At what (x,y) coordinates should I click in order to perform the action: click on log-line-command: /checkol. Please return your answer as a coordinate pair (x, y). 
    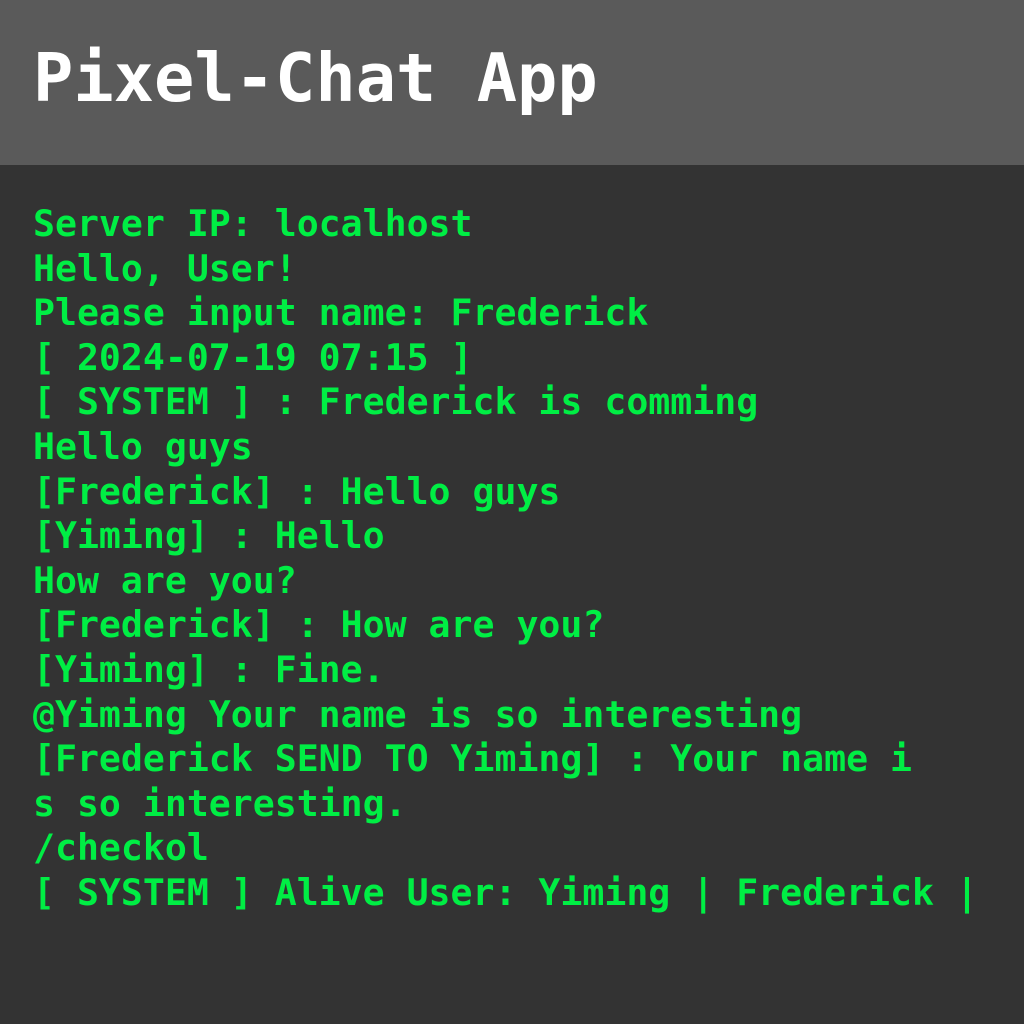
    Looking at the image, I should click on (121, 848).